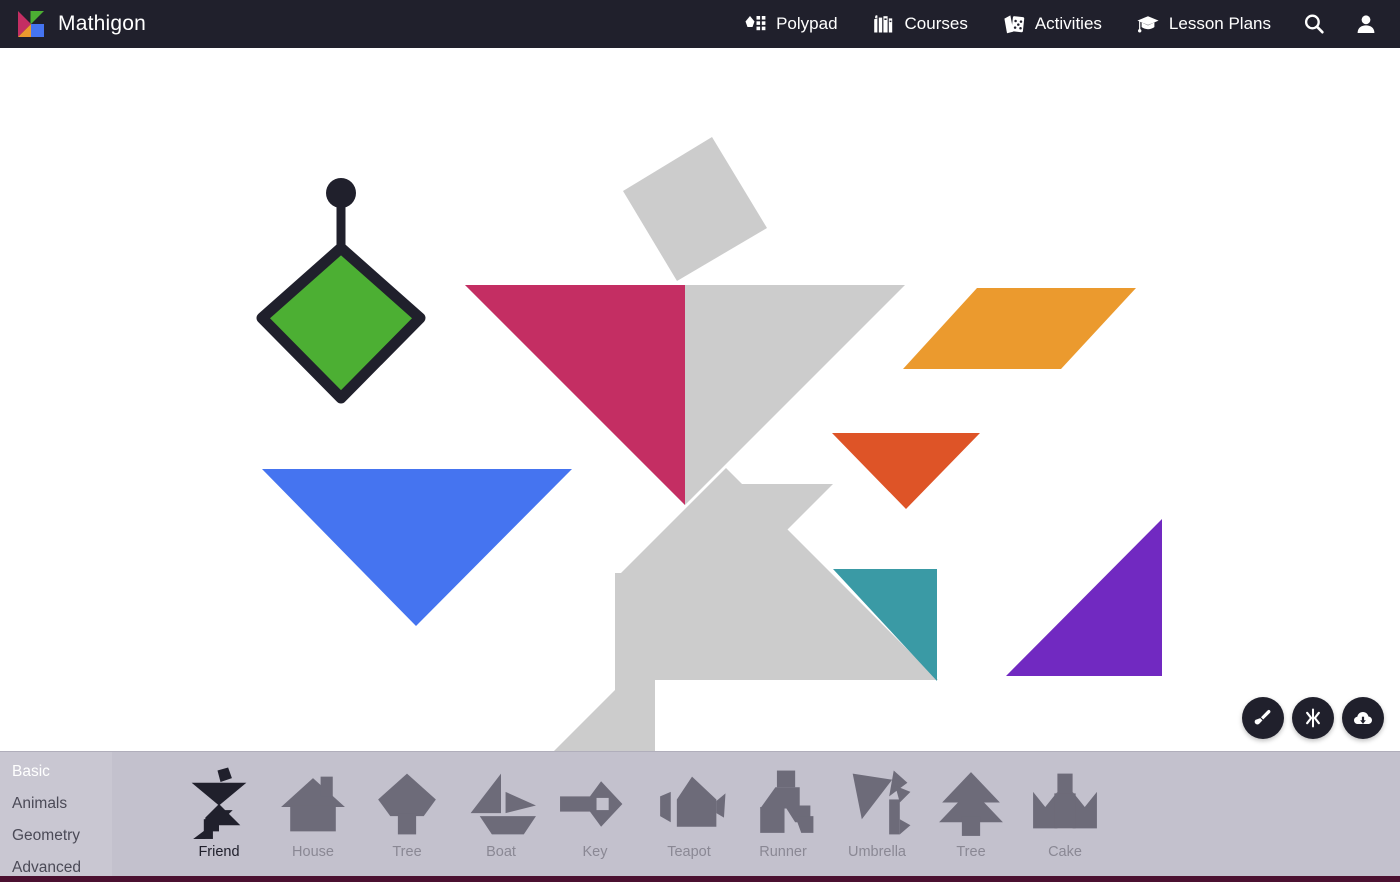 This screenshot has height=882, width=1400. I want to click on brand: Mathigon, so click(73, 24).